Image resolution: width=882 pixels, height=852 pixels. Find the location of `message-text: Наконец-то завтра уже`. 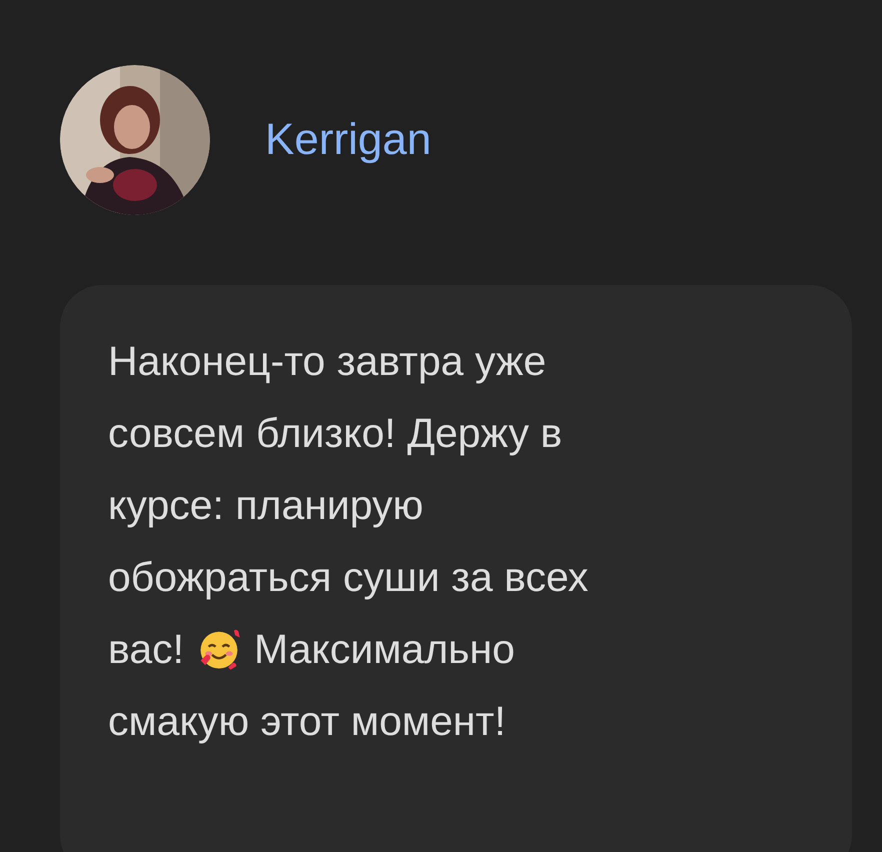

message-text: Наконец-то завтра уже is located at coordinates (327, 361).